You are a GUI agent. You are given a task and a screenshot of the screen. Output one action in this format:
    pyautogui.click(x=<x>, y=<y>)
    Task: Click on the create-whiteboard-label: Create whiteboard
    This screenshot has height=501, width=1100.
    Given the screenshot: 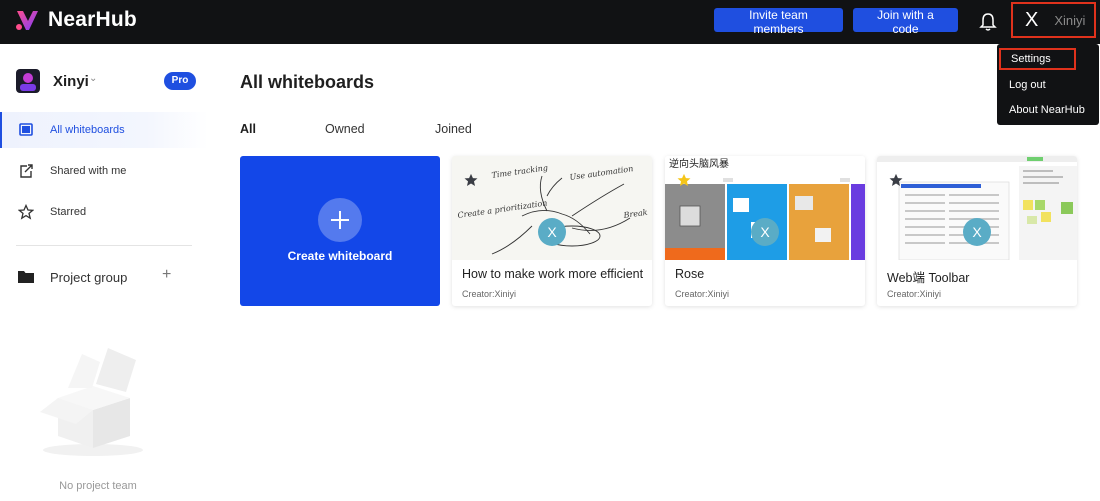 What is the action you would take?
    pyautogui.click(x=340, y=256)
    